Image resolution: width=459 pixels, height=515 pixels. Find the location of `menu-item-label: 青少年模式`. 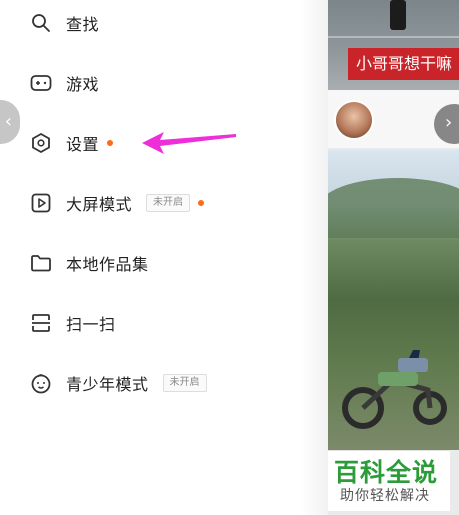

menu-item-label: 青少年模式 is located at coordinates (107, 384).